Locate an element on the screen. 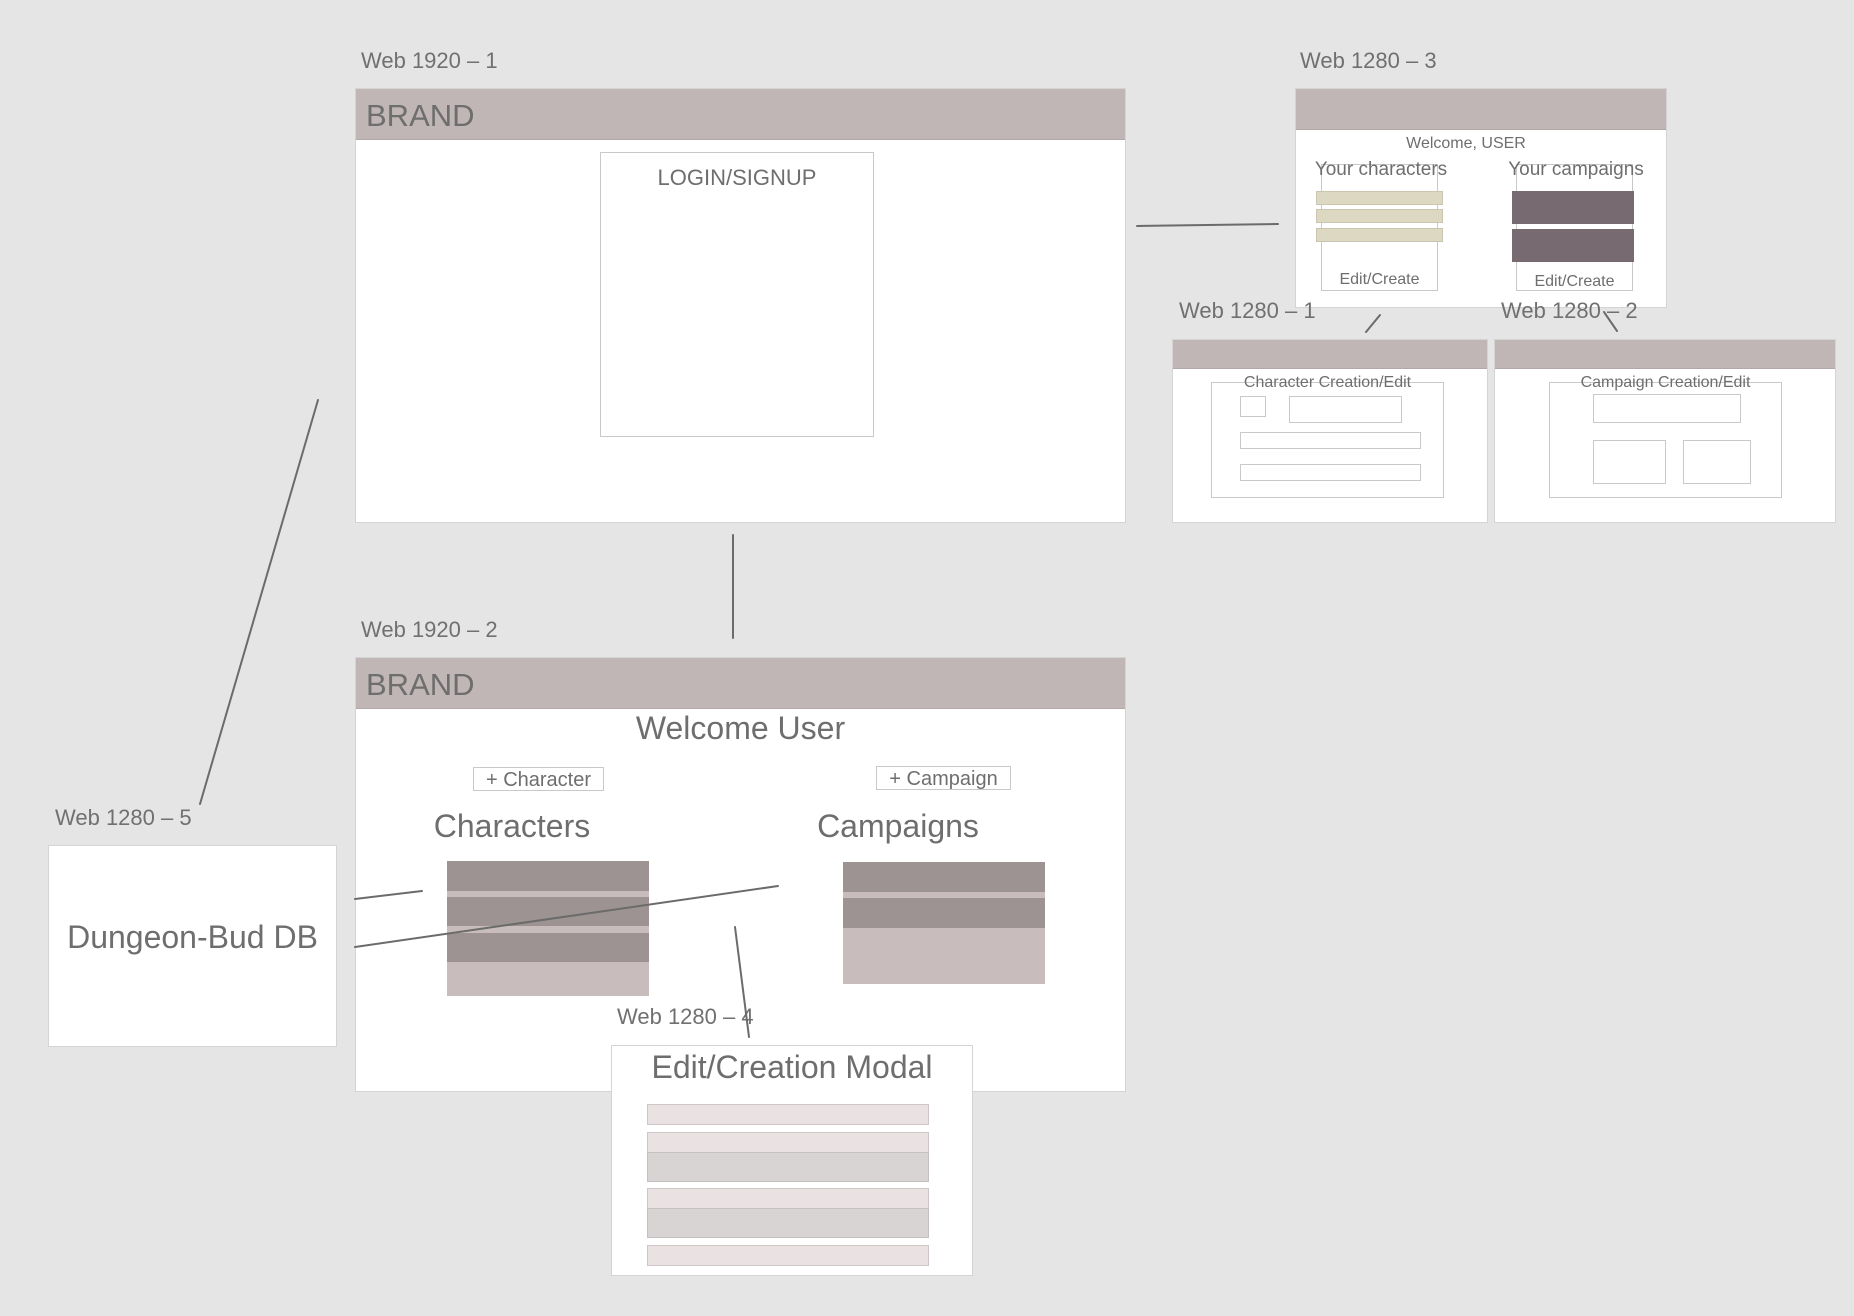 The height and width of the screenshot is (1316, 1854). campaigns-heading: Campaigns is located at coordinates (898, 826).